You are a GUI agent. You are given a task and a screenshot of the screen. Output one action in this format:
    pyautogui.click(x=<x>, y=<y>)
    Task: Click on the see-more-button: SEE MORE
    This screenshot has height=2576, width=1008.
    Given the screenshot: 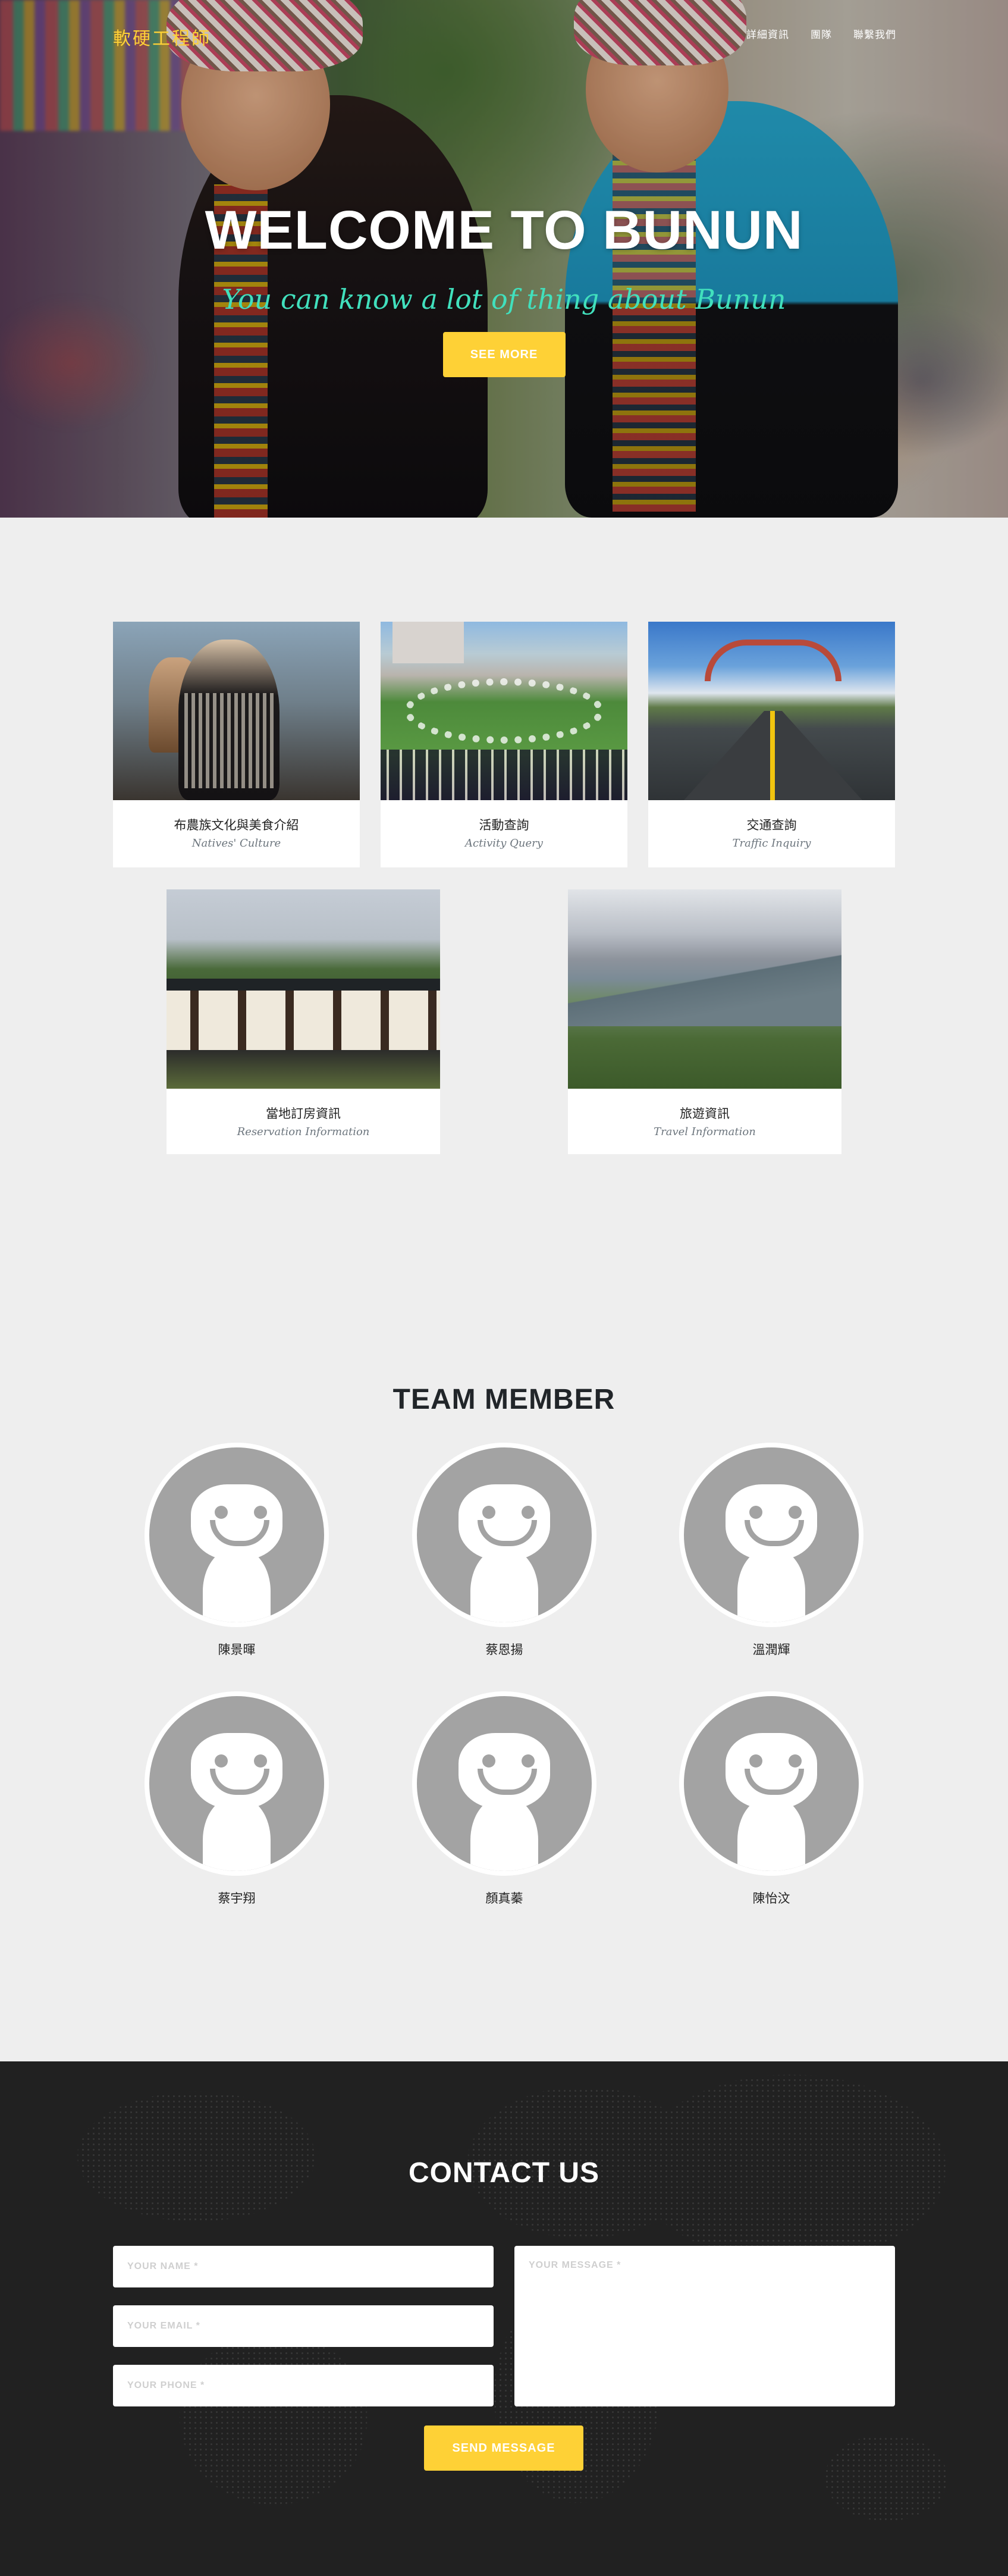 What is the action you would take?
    pyautogui.click(x=504, y=354)
    